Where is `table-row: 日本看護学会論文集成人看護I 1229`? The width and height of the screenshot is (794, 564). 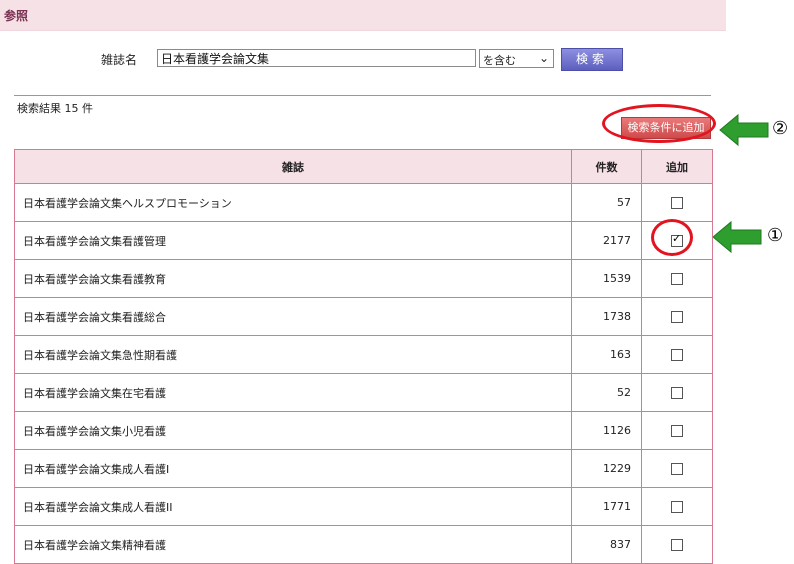
table-row: 日本看護学会論文集成人看護I 1229 is located at coordinates (363, 468).